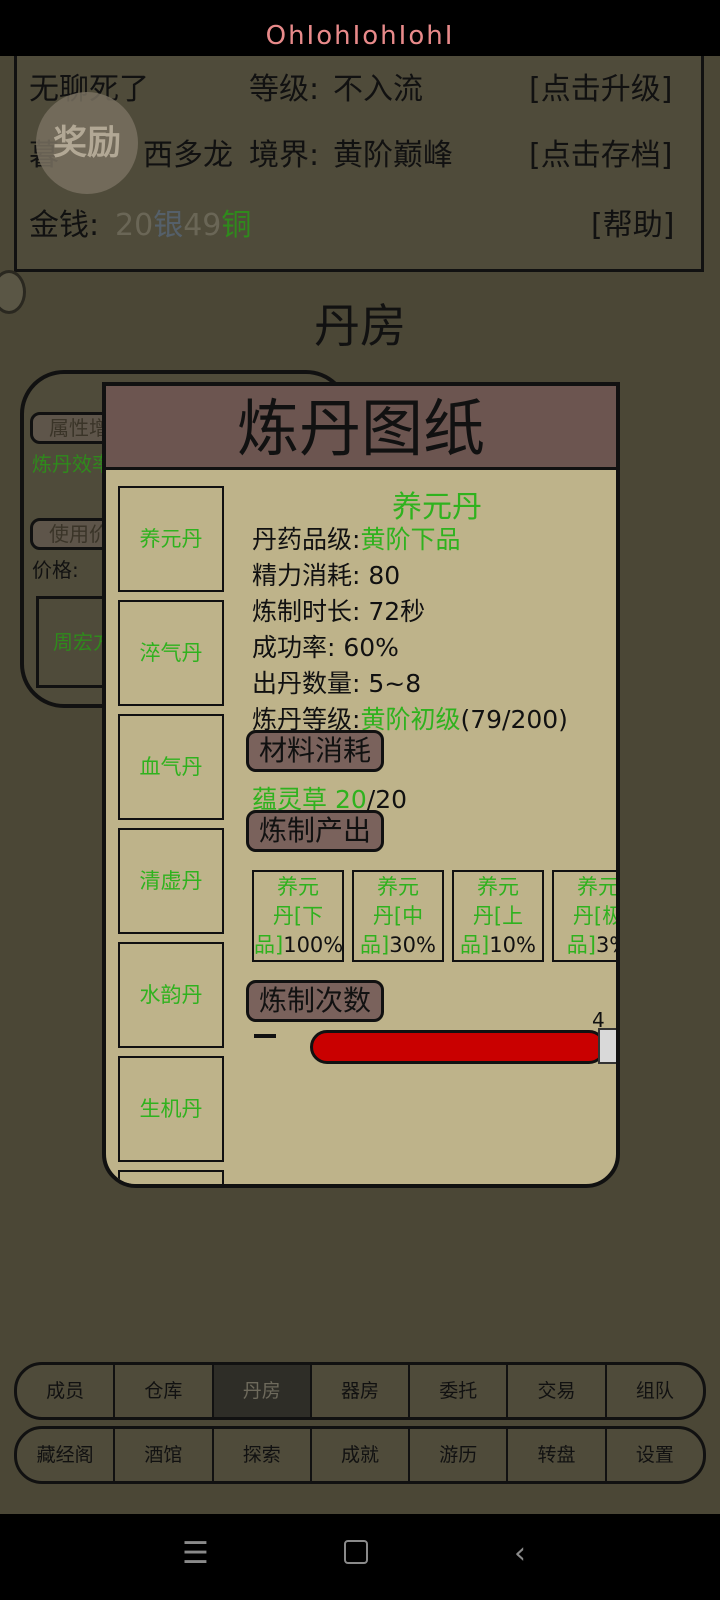 Image resolution: width=720 pixels, height=1600 pixels. I want to click on realm-label: 境界:, so click(284, 155).